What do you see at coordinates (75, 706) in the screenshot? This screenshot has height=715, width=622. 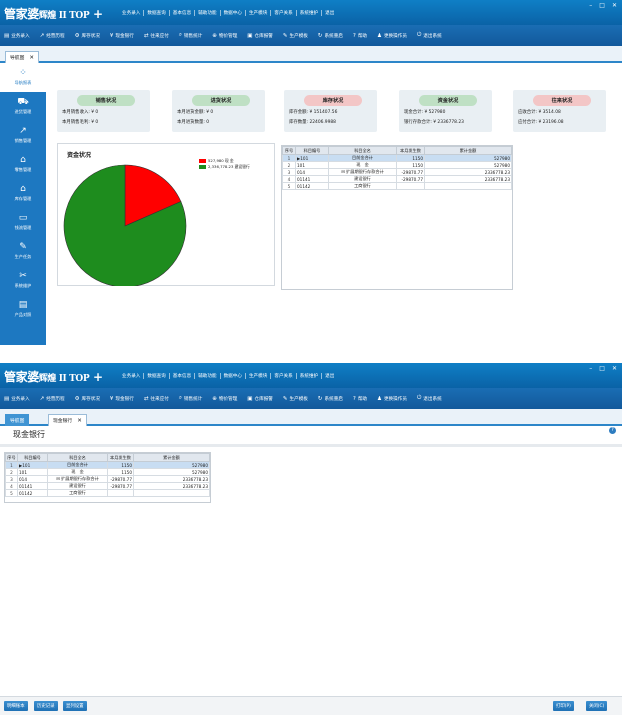 I see `column-settings-button: 显列设置` at bounding box center [75, 706].